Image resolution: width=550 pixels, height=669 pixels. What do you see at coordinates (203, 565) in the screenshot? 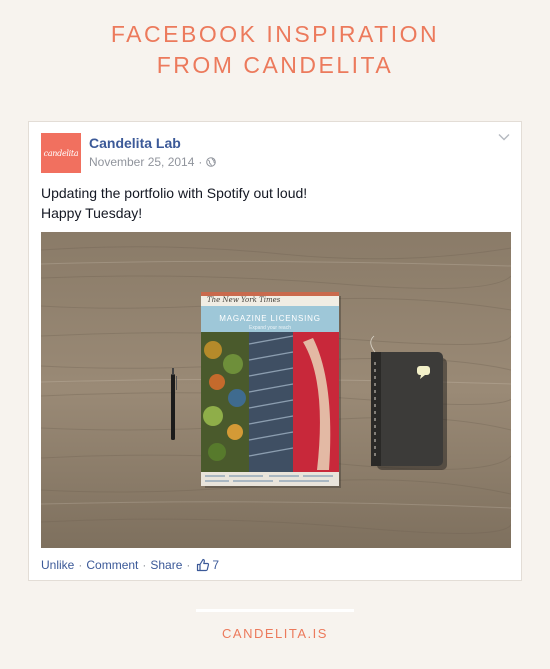
I see `thumbs-up-icon` at bounding box center [203, 565].